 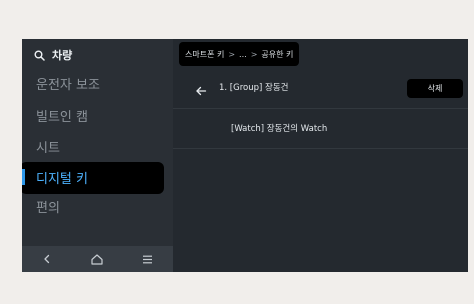 I want to click on page-title: 1. [Group] 장동건, so click(x=254, y=88).